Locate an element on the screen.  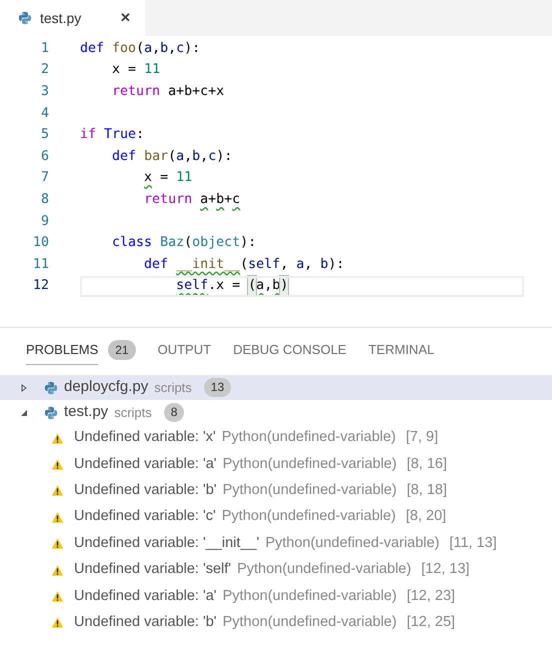
editor-tab: test.py ✕ is located at coordinates (72, 18).